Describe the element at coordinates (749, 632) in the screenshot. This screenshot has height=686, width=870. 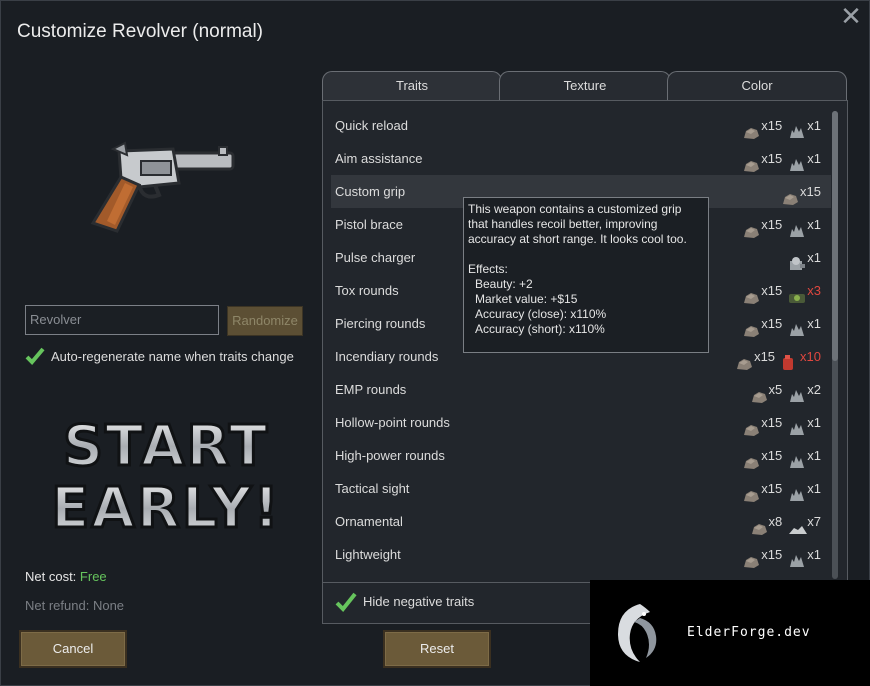
I see `watermark-text: ElderForge.dev` at that location.